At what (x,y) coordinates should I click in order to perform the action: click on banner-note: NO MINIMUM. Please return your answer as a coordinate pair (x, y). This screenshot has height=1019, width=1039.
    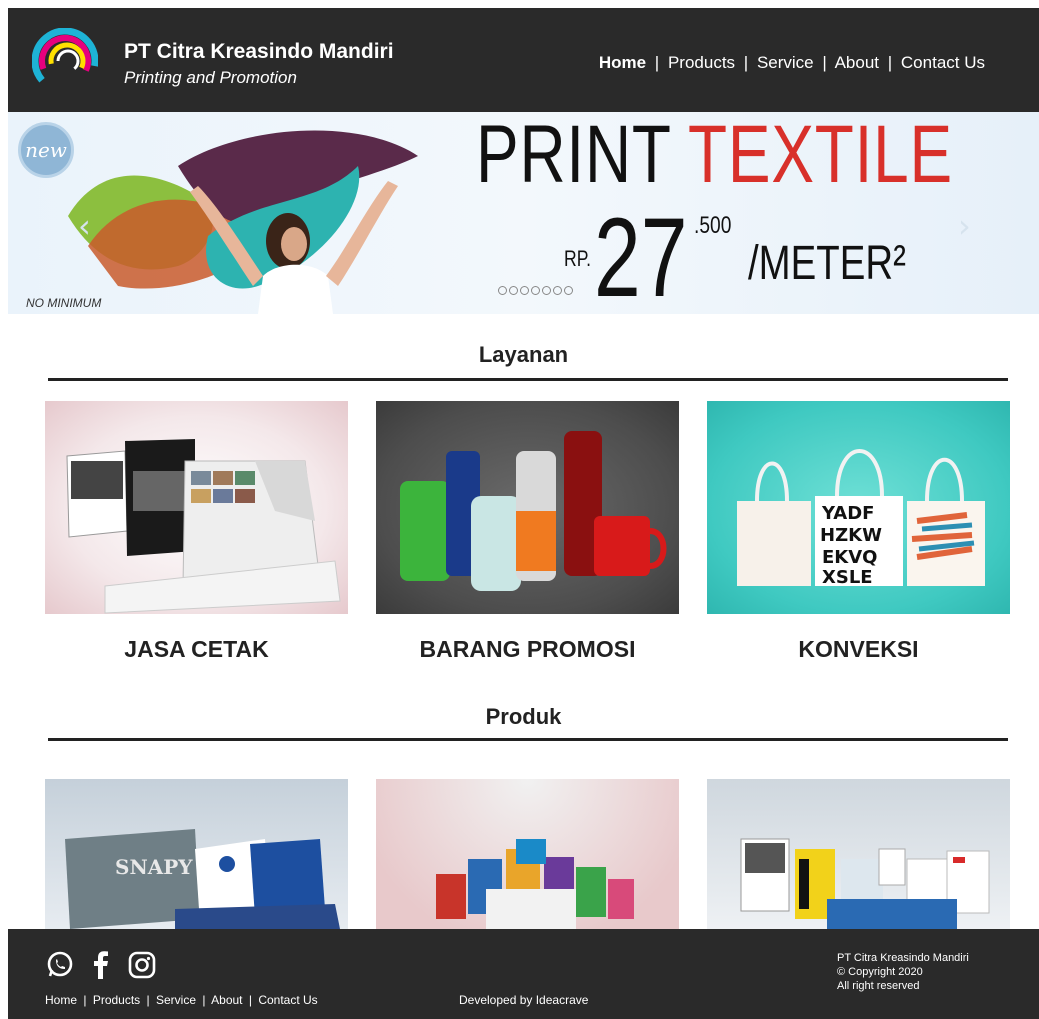
    Looking at the image, I should click on (64, 303).